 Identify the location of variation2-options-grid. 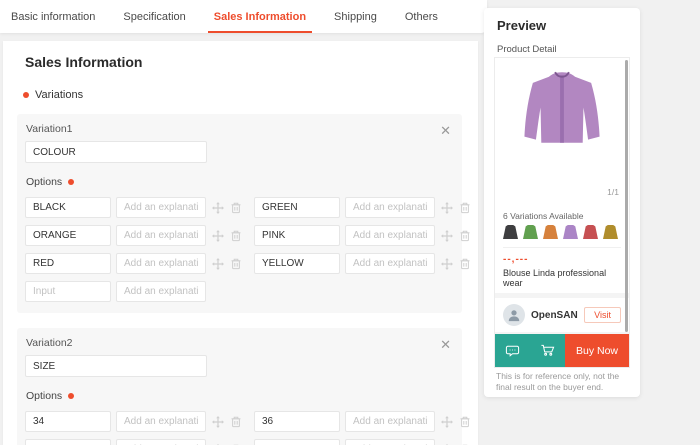
(247, 428).